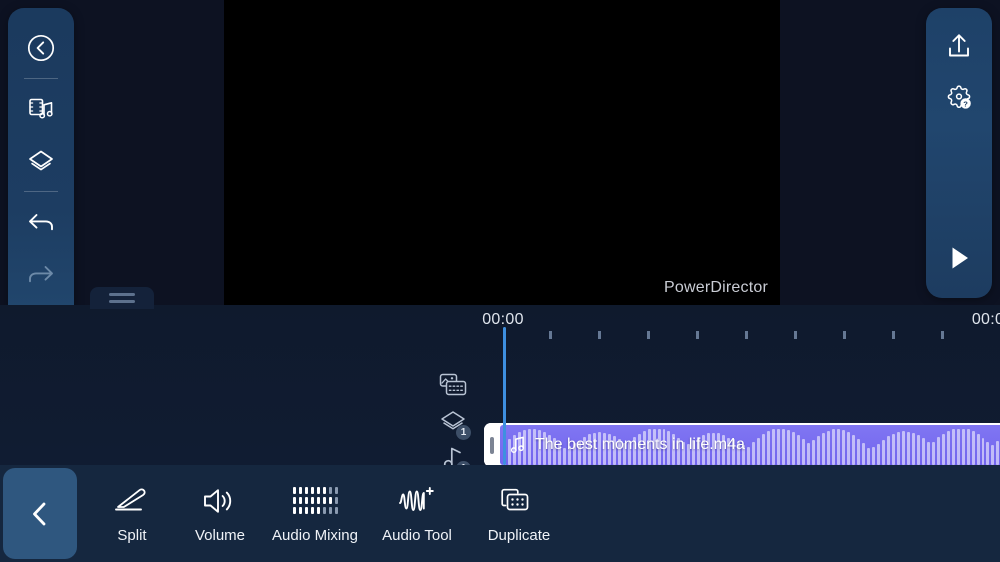 The width and height of the screenshot is (1000, 562). I want to click on audio-mixing-tool-label: Audio Mixing, so click(315, 535).